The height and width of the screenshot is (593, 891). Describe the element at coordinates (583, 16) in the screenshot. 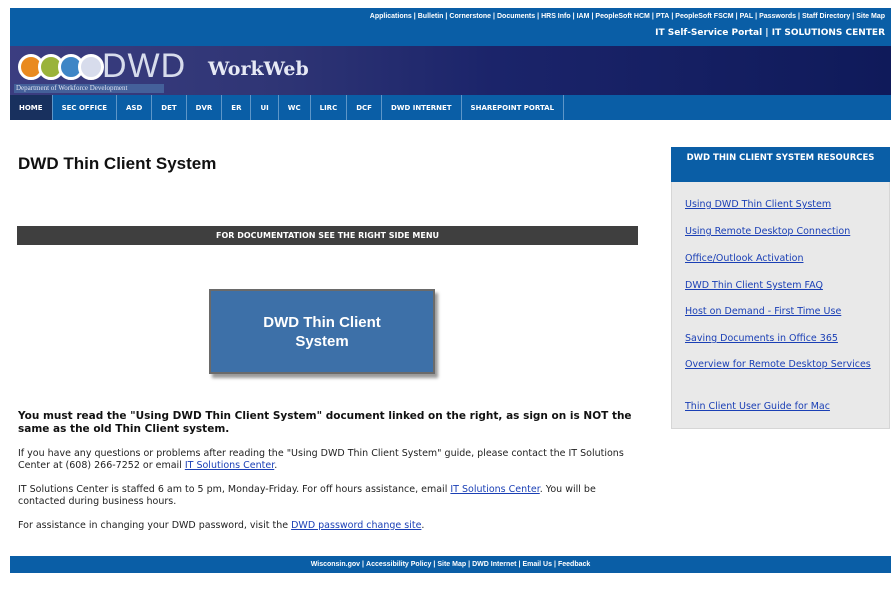

I see `utility-link-iam: IAM` at that location.